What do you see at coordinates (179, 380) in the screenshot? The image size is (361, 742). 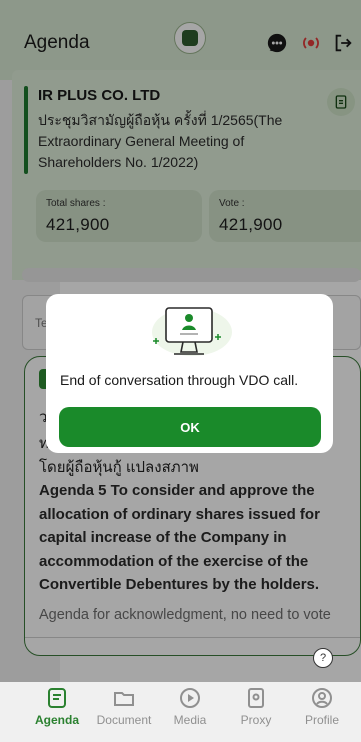 I see `dialog-message: End of conversation through VDO call.` at bounding box center [179, 380].